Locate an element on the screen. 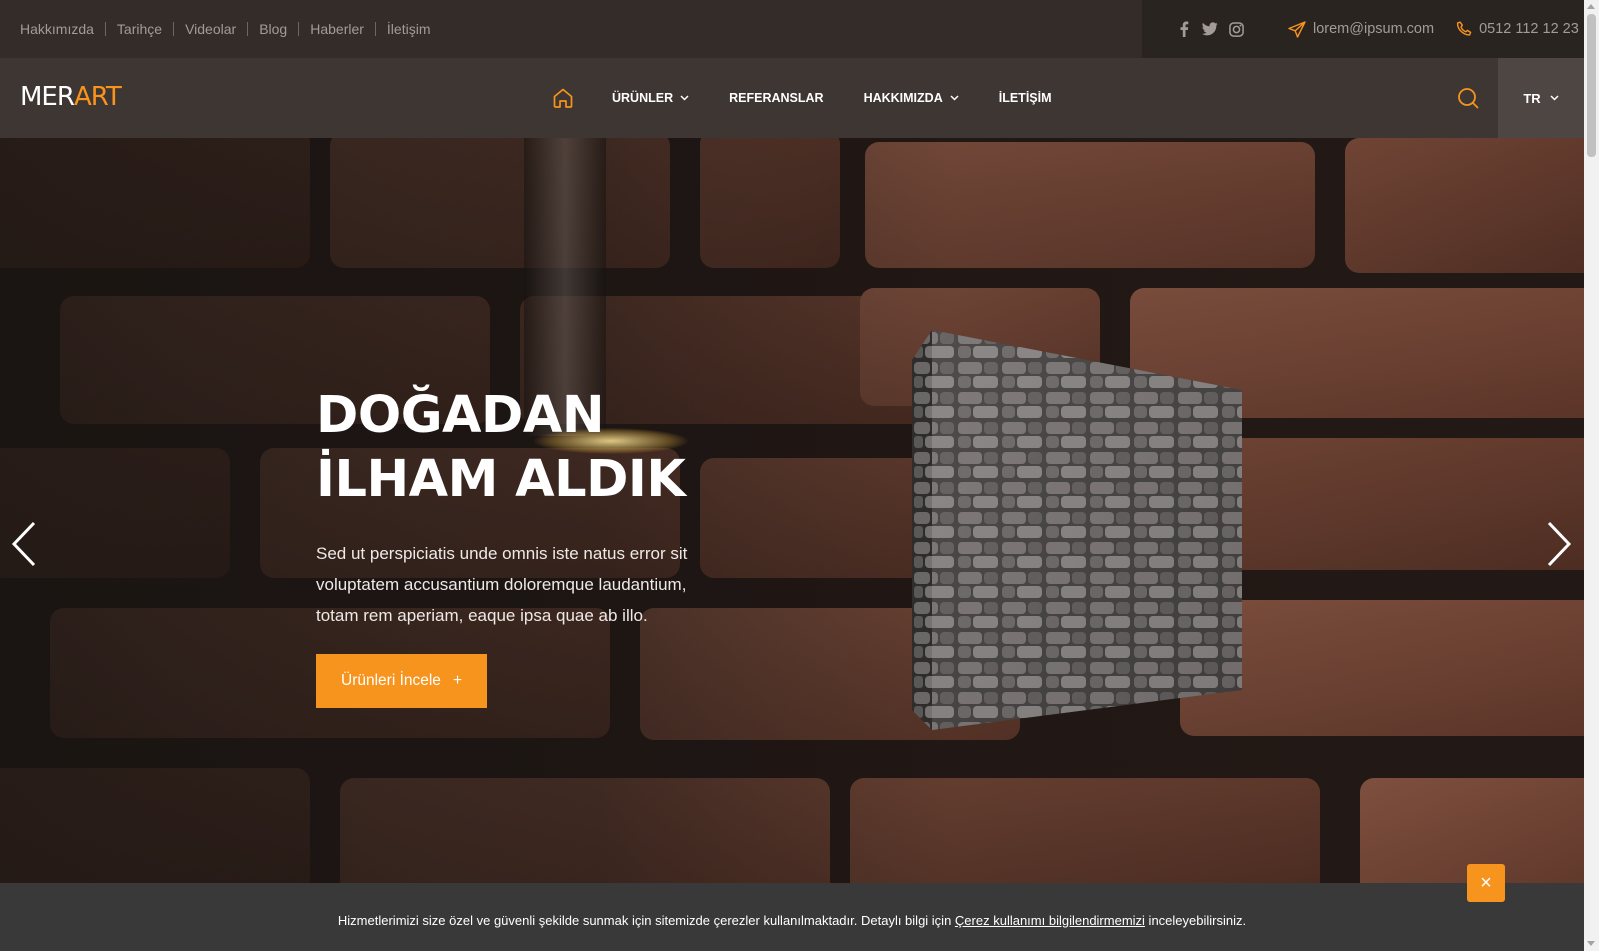 This screenshot has height=951, width=1599. twitter-icon is located at coordinates (1210, 29).